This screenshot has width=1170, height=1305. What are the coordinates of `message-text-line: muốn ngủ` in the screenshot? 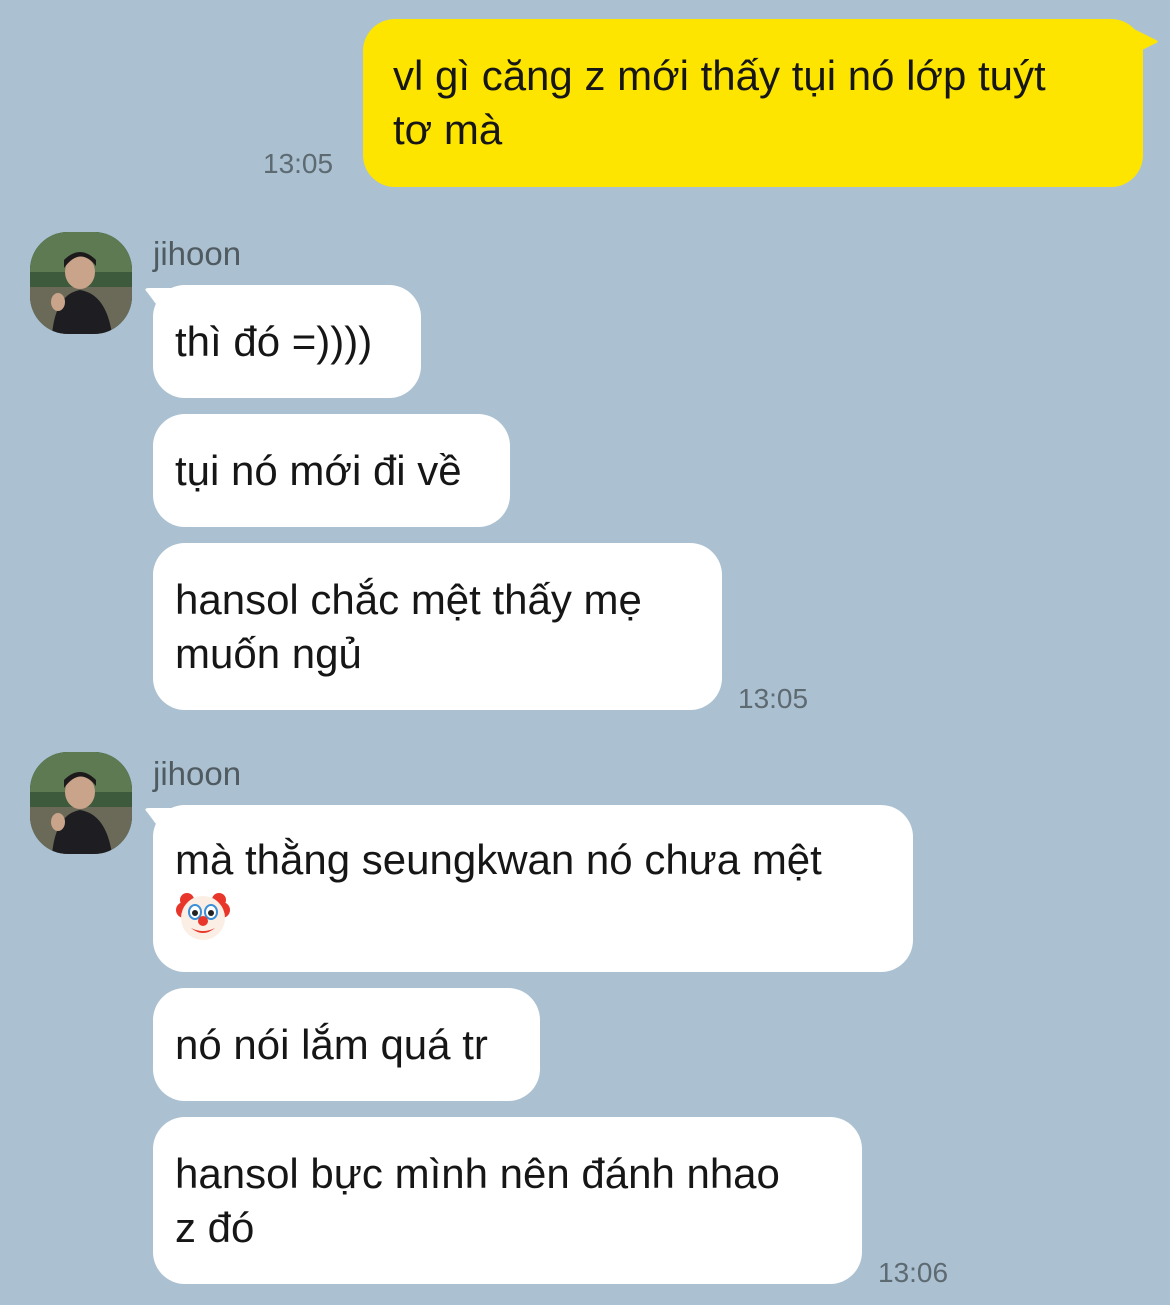 It's located at (268, 653).